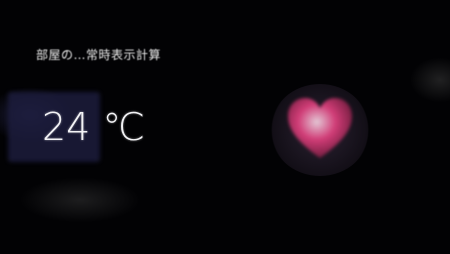  I want to click on temperature-value: 24 ℃, so click(94, 127).